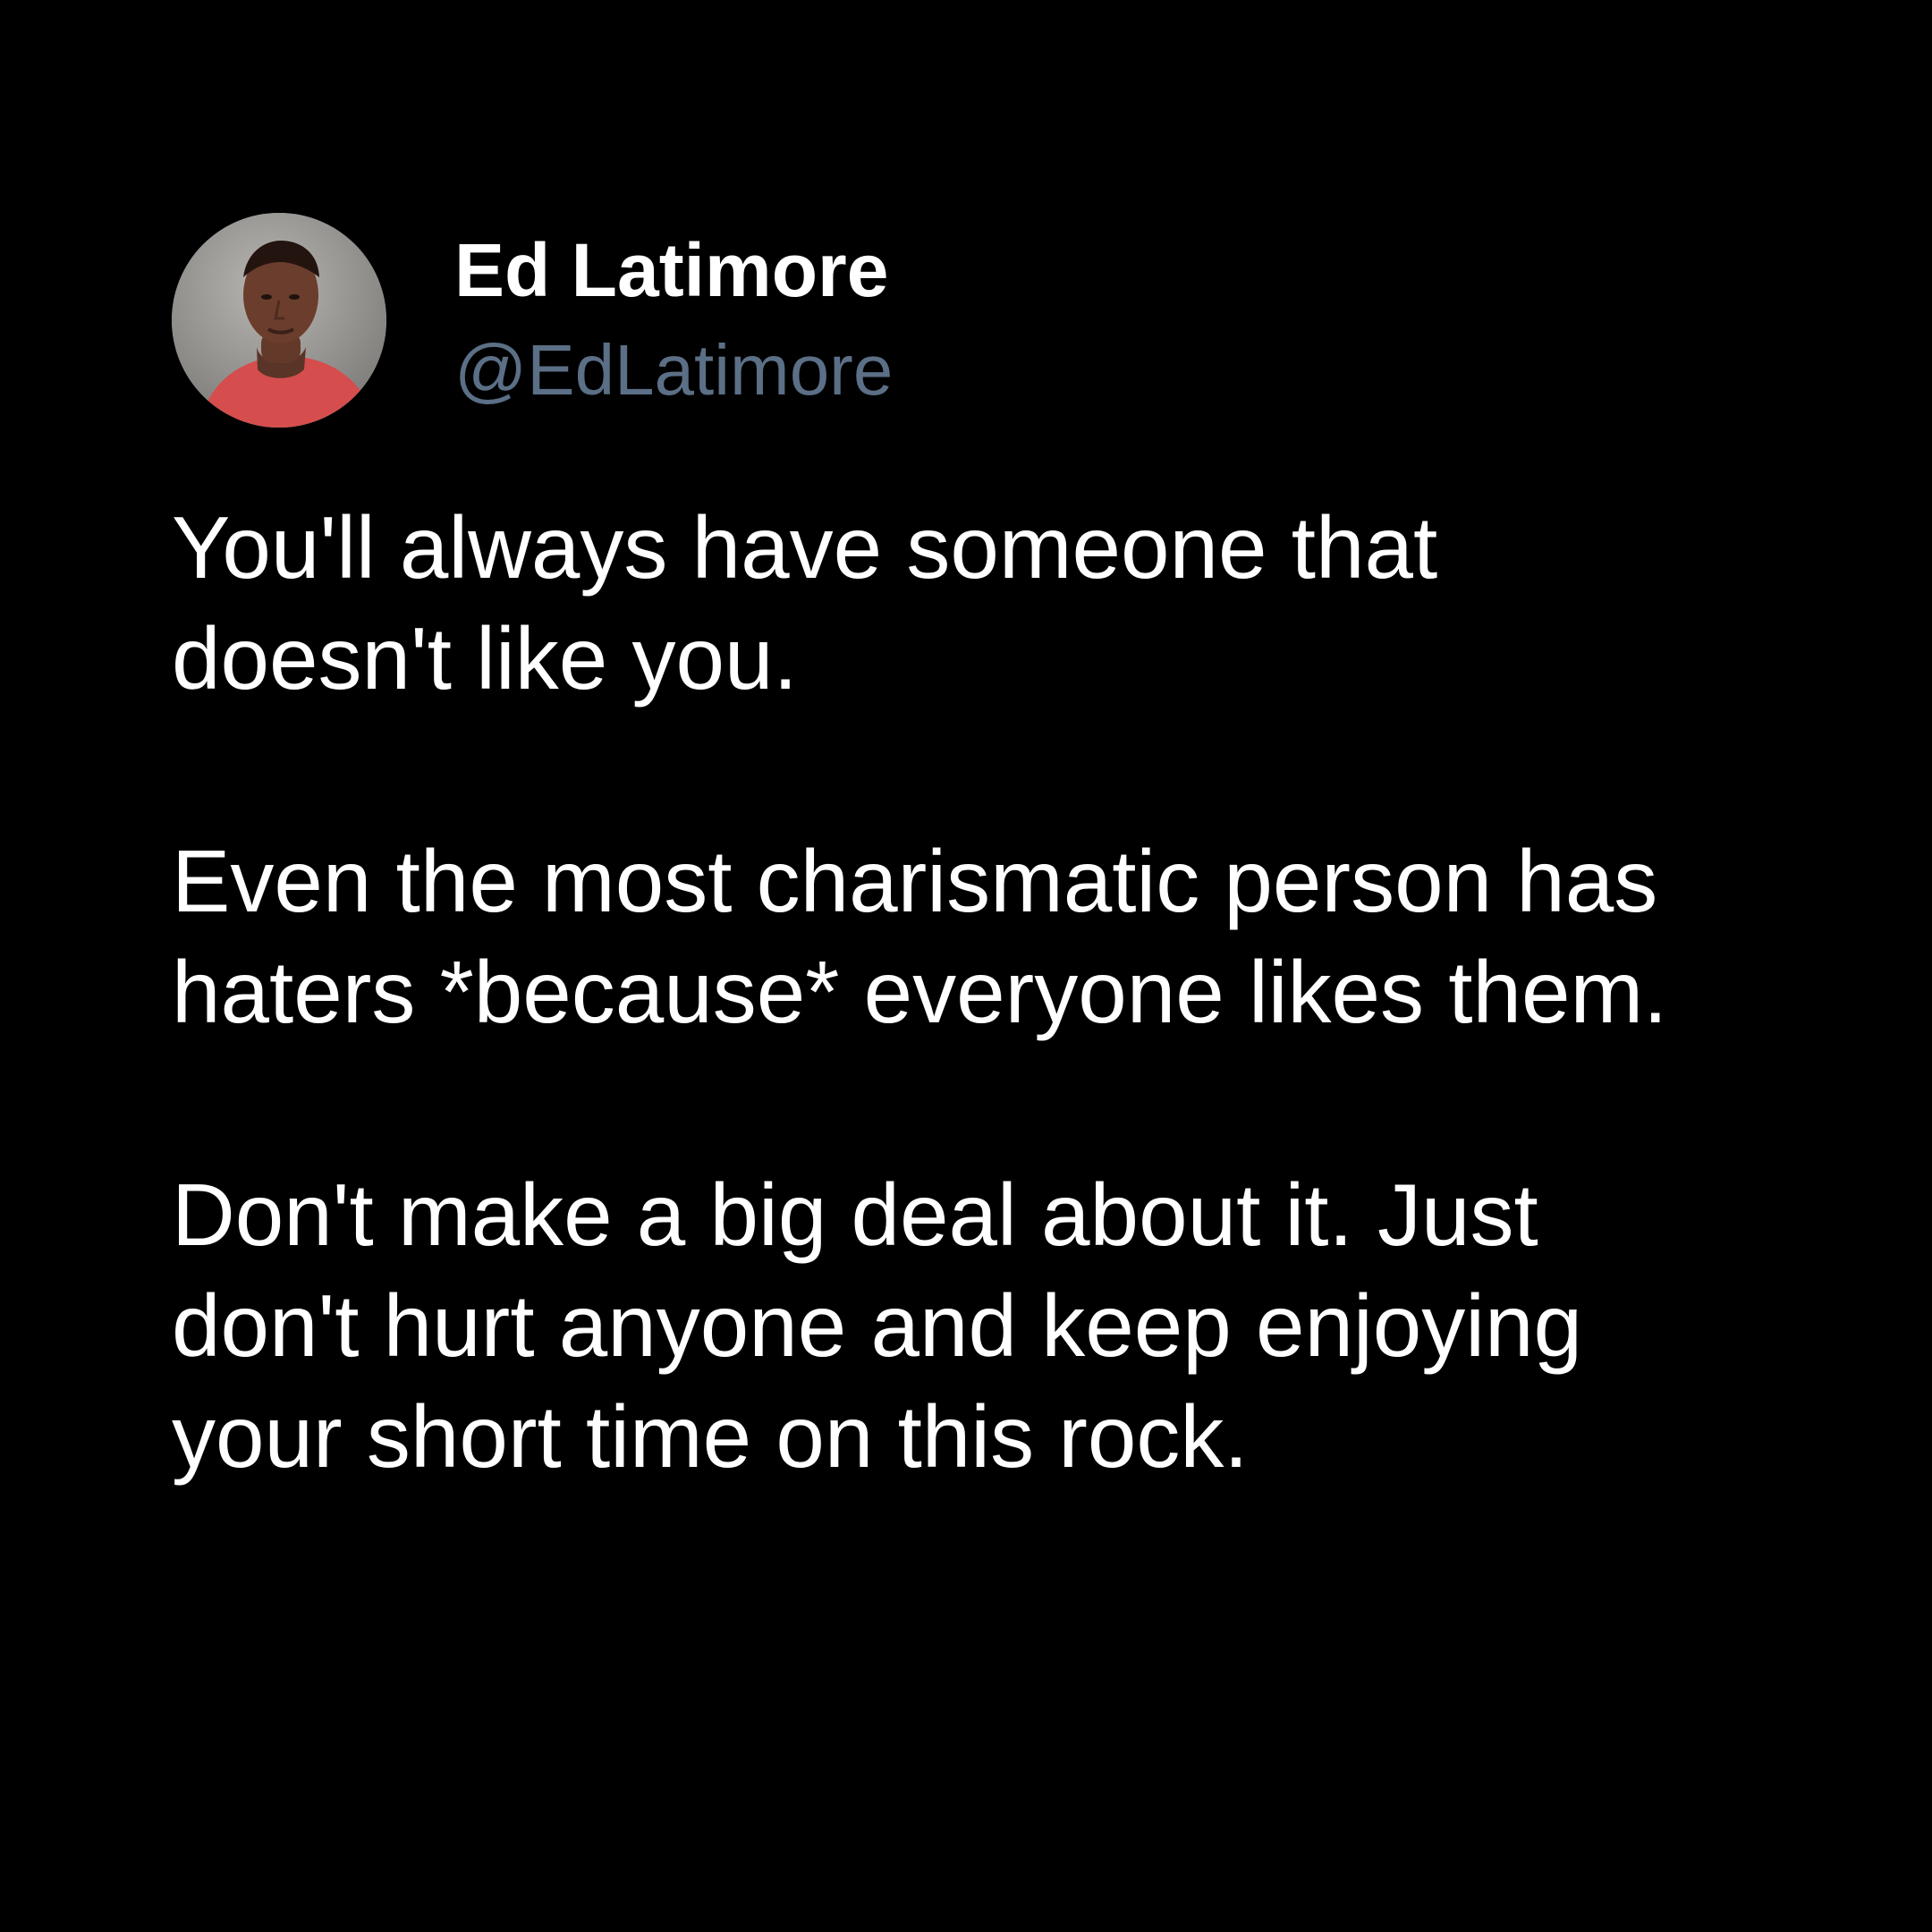  Describe the element at coordinates (673, 370) in the screenshot. I see `author-handle: @EdLatimore` at that location.